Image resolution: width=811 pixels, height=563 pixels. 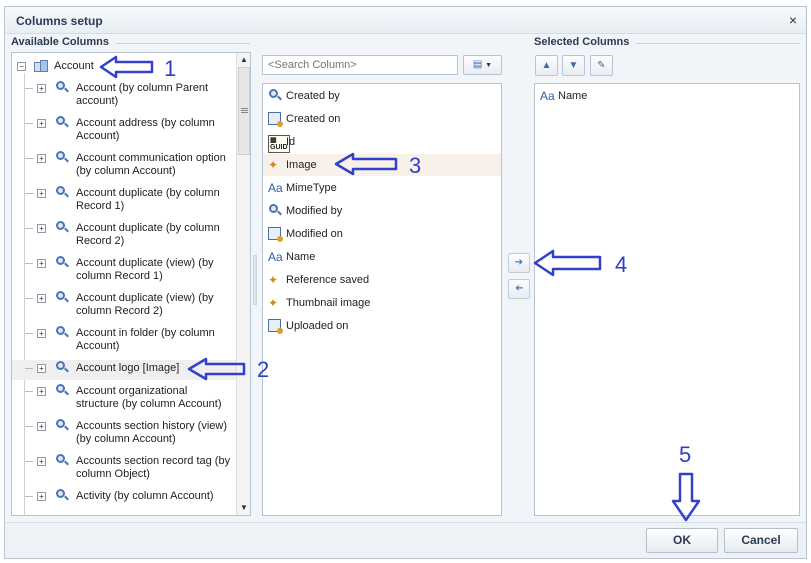 What do you see at coordinates (263, 369) in the screenshot?
I see `annotation-number-2: 2` at bounding box center [263, 369].